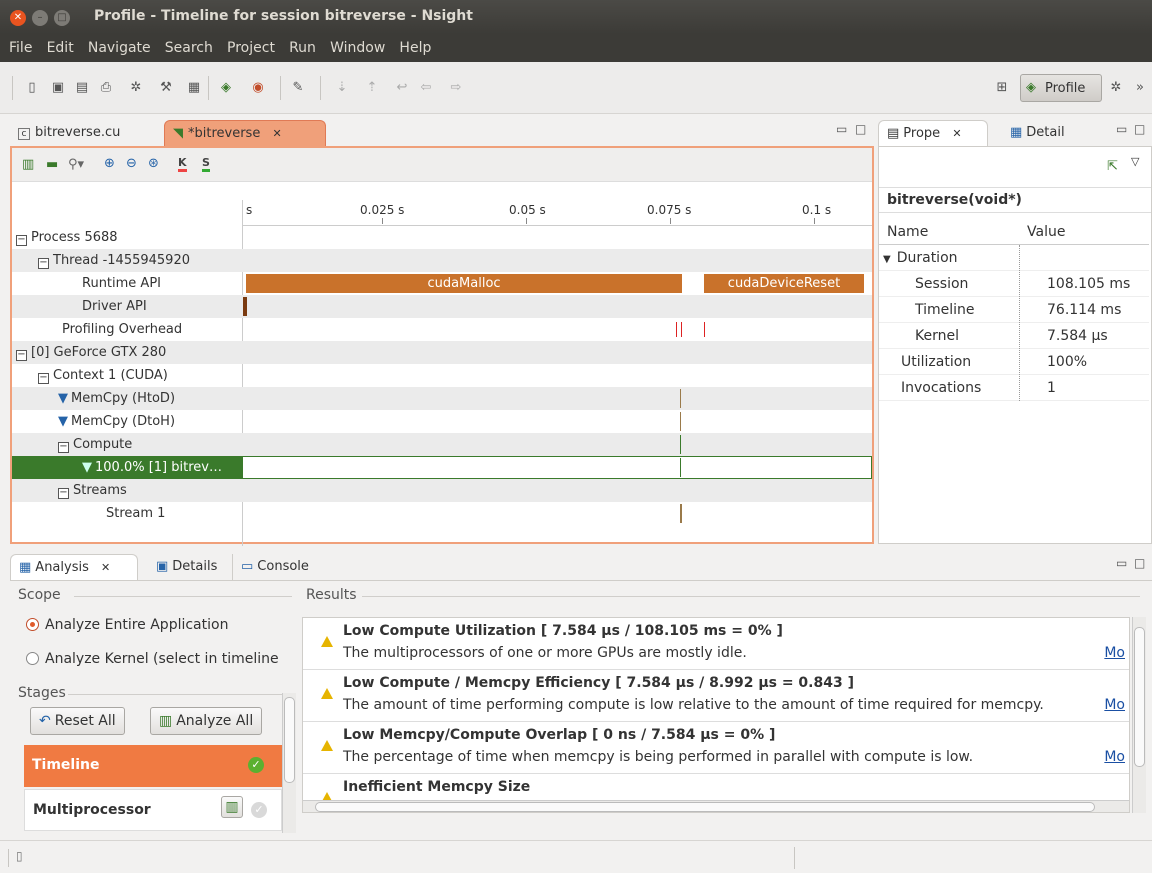 The image size is (1152, 873). What do you see at coordinates (442, 375) in the screenshot?
I see `row-context: − Context 1 (CUDA)` at bounding box center [442, 375].